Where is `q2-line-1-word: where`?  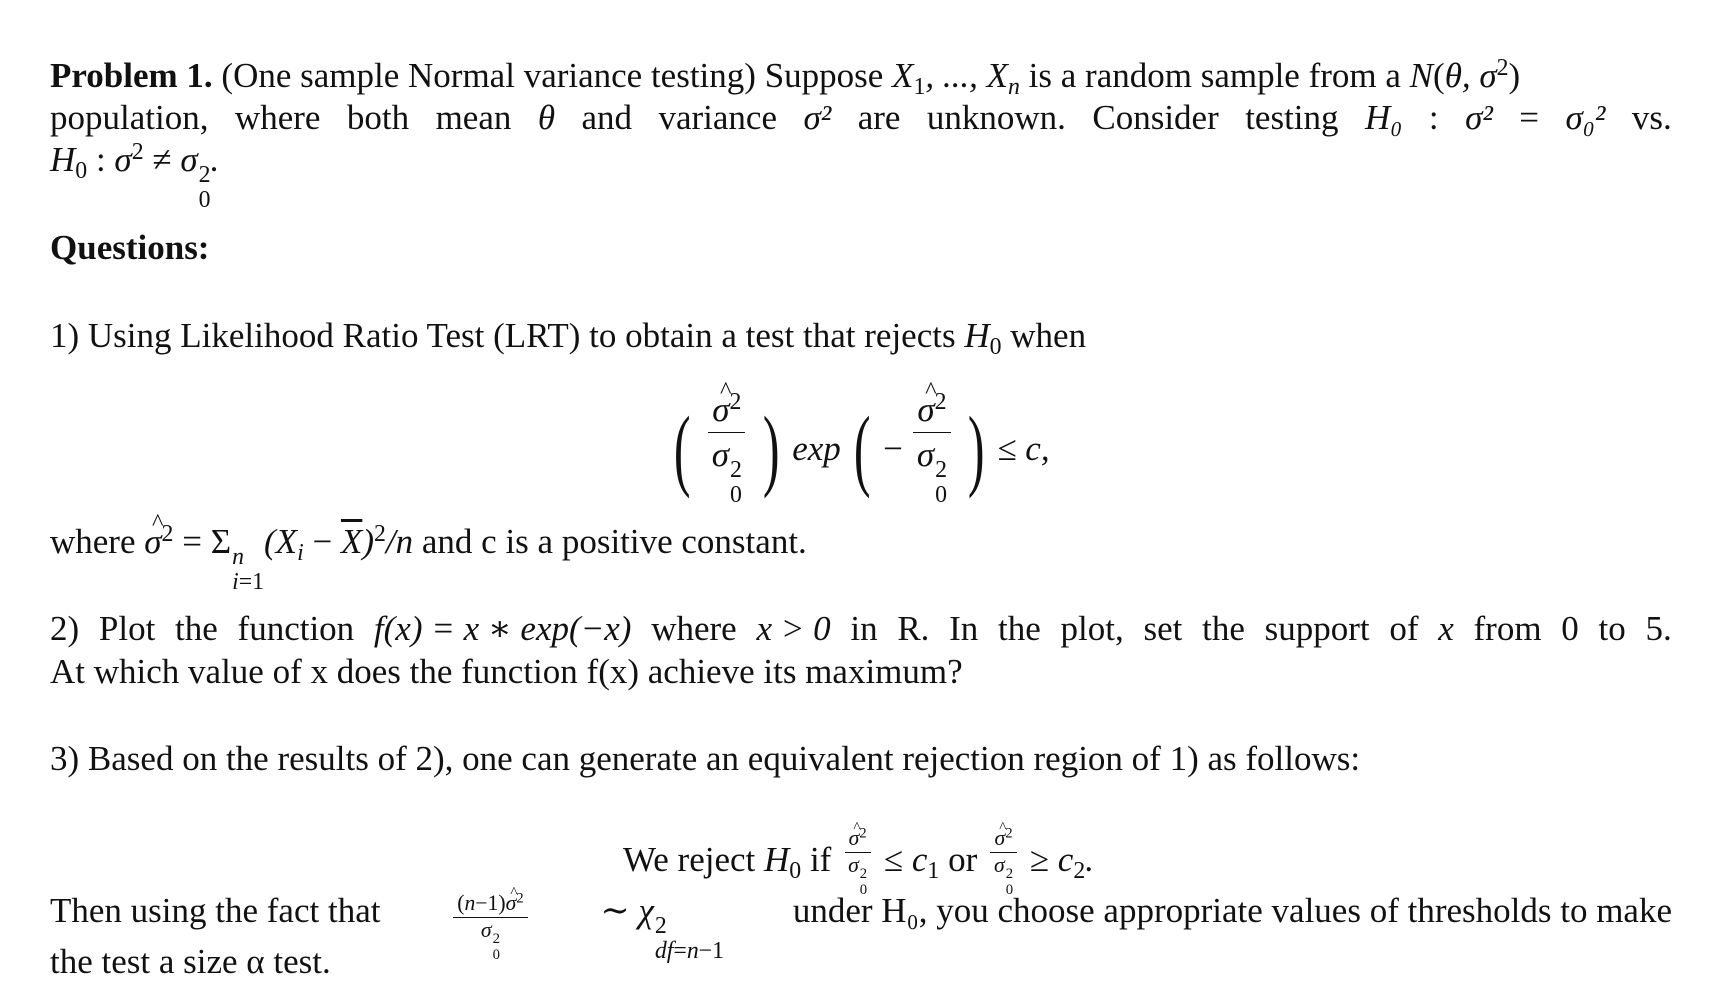
q2-line-1-word: where is located at coordinates (694, 628).